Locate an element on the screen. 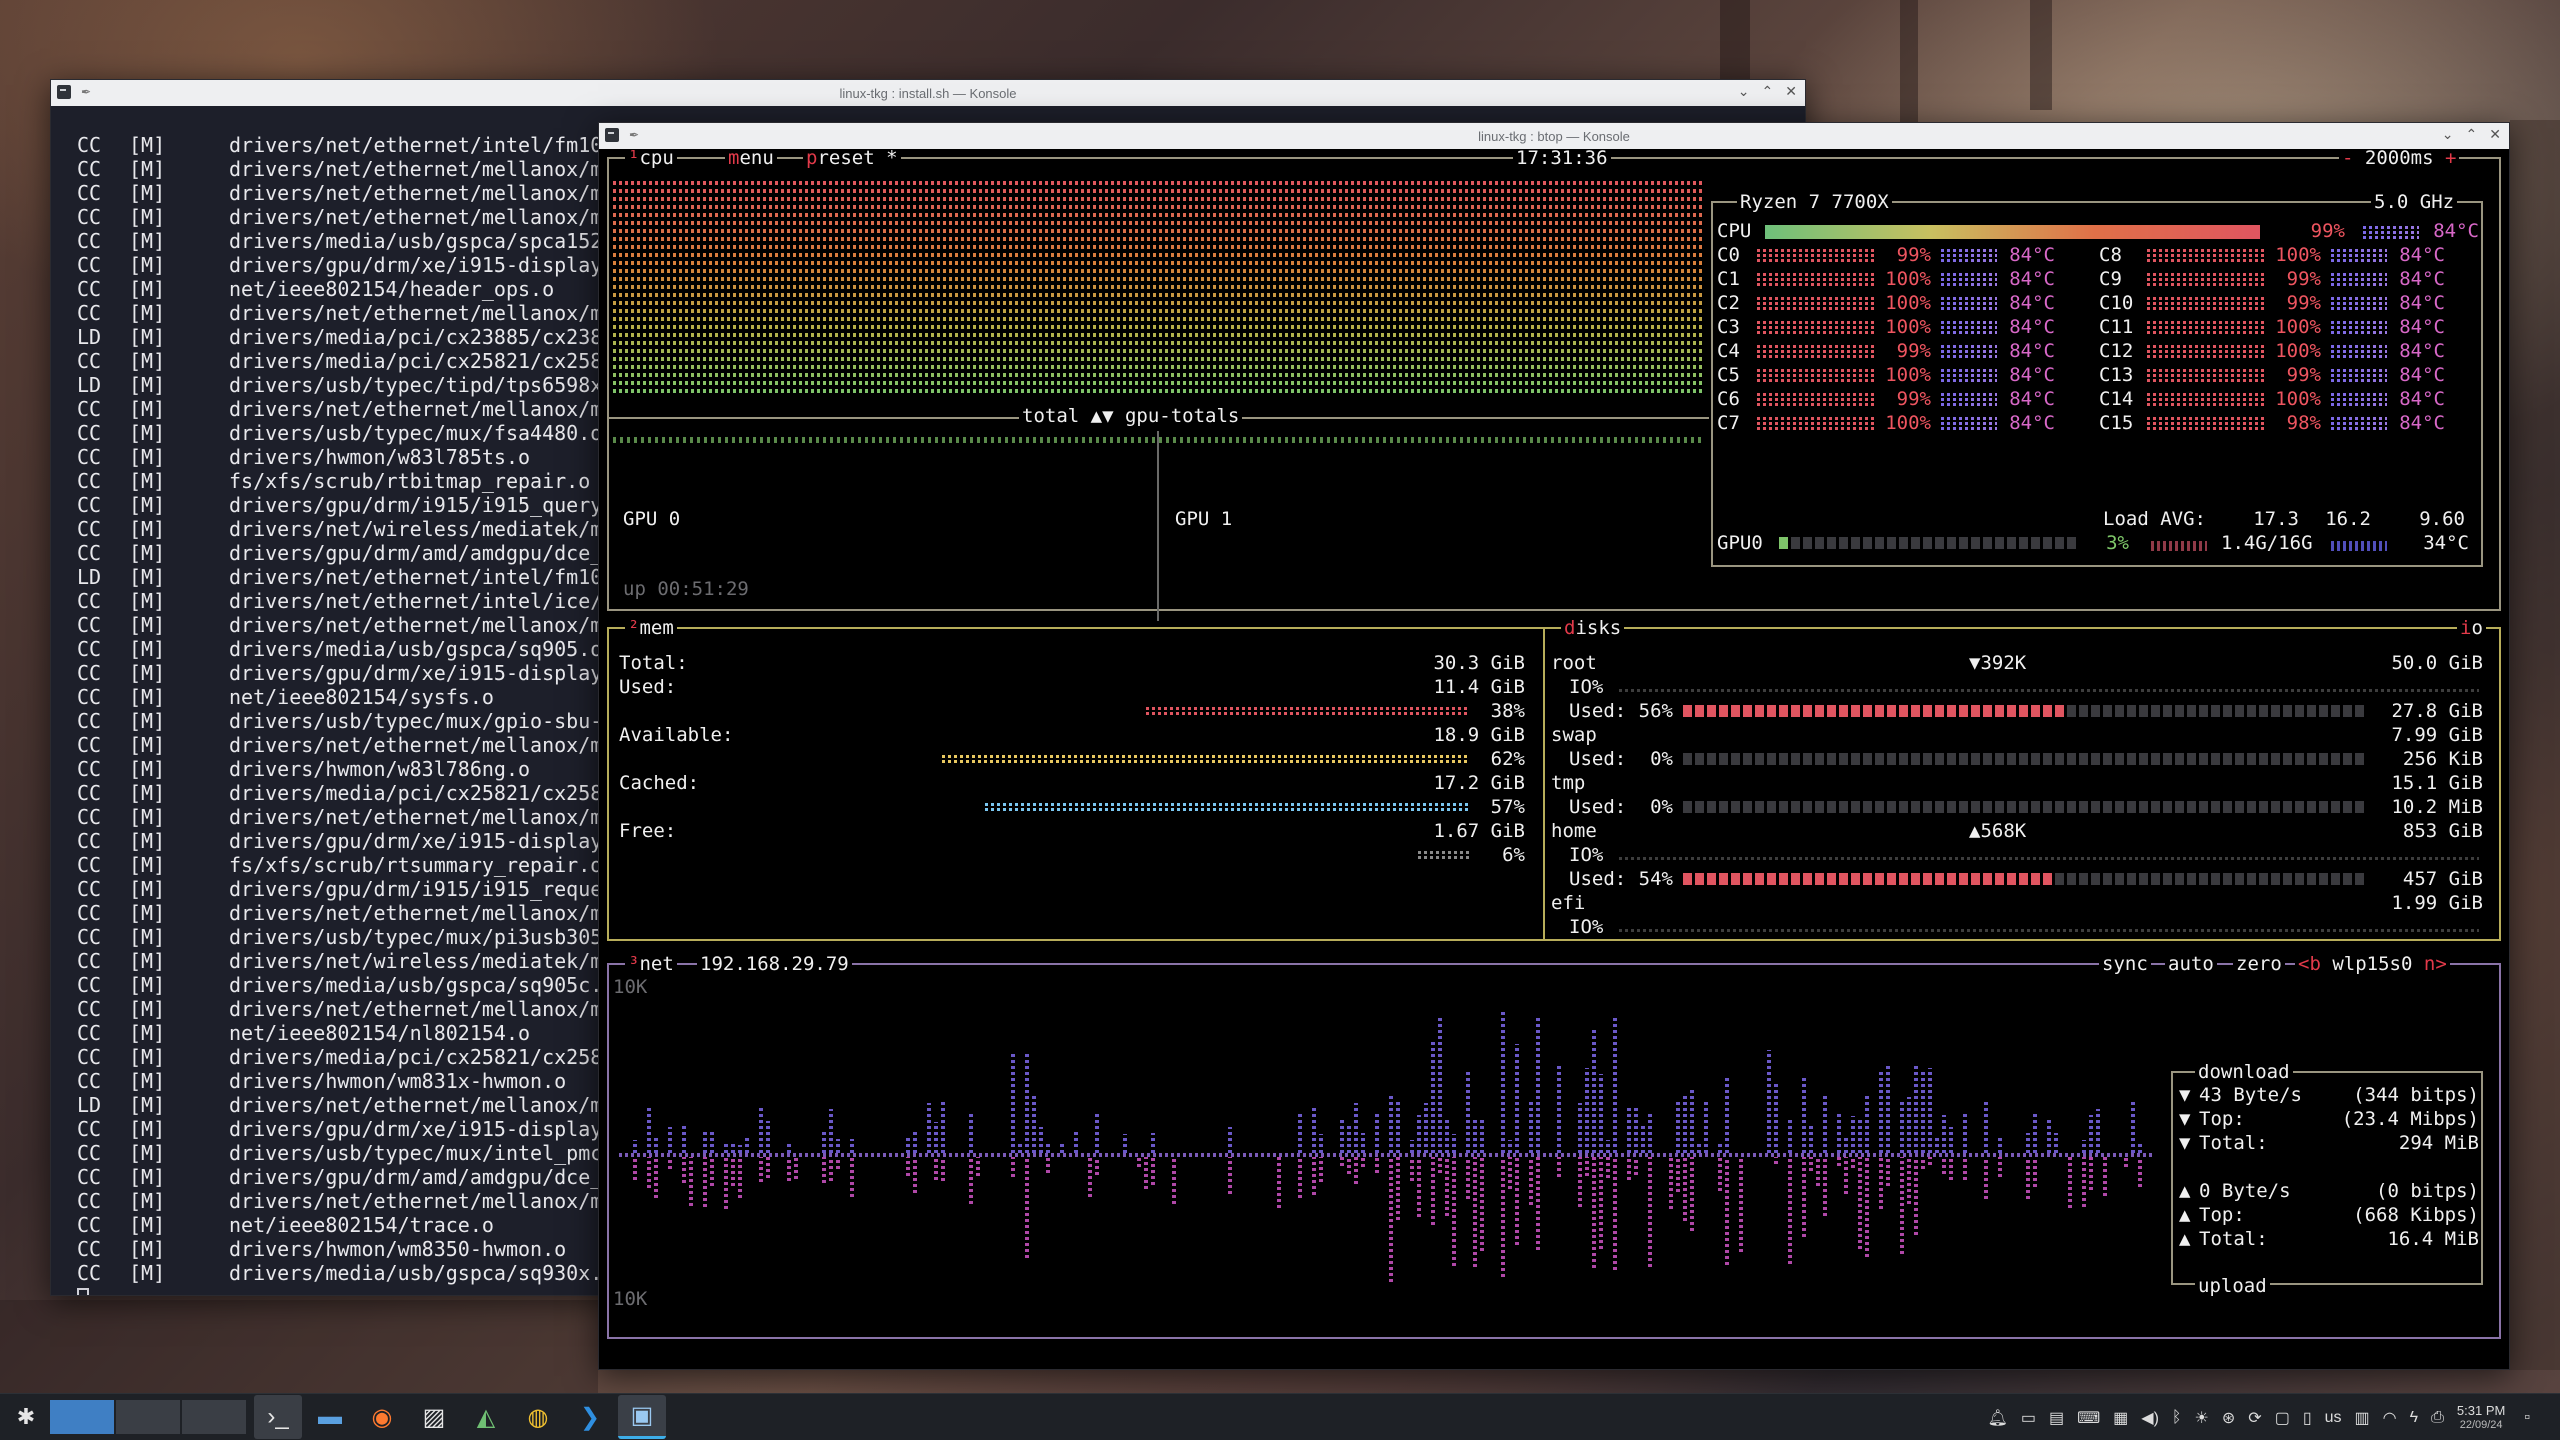  menu-tab: menu is located at coordinates (751, 159).